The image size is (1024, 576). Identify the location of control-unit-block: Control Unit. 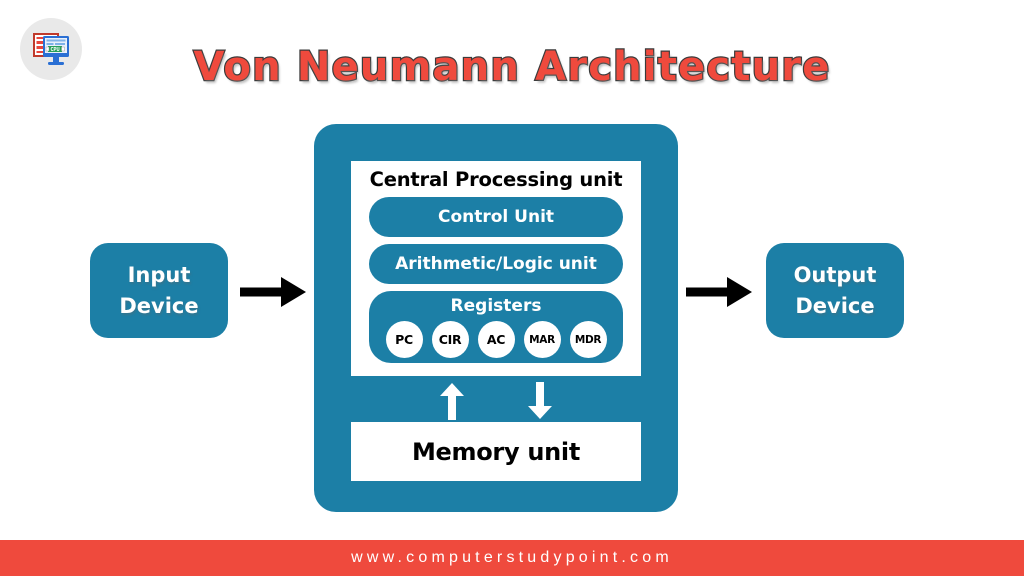
(496, 217).